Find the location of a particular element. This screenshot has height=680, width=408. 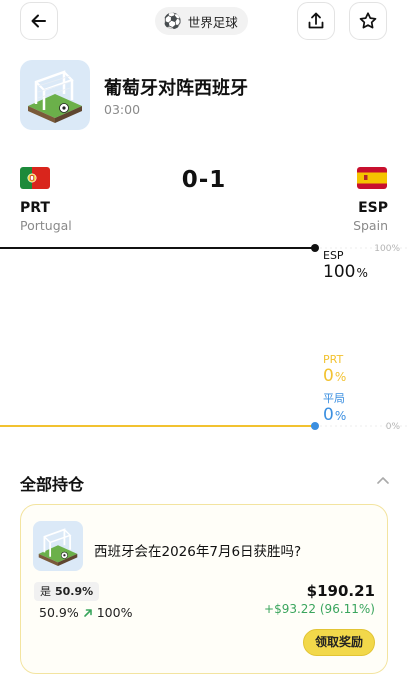

back-button is located at coordinates (39, 21).